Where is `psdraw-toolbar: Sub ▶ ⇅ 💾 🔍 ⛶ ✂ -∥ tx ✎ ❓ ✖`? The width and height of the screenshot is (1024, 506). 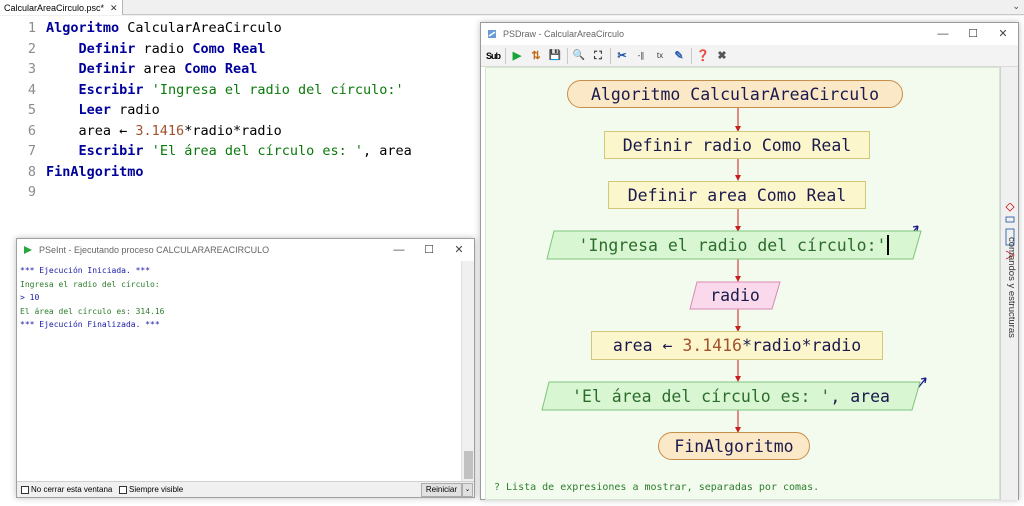 psdraw-toolbar: Sub ▶ ⇅ 💾 🔍 ⛶ ✂ -∥ tx ✎ ❓ ✖ is located at coordinates (749, 56).